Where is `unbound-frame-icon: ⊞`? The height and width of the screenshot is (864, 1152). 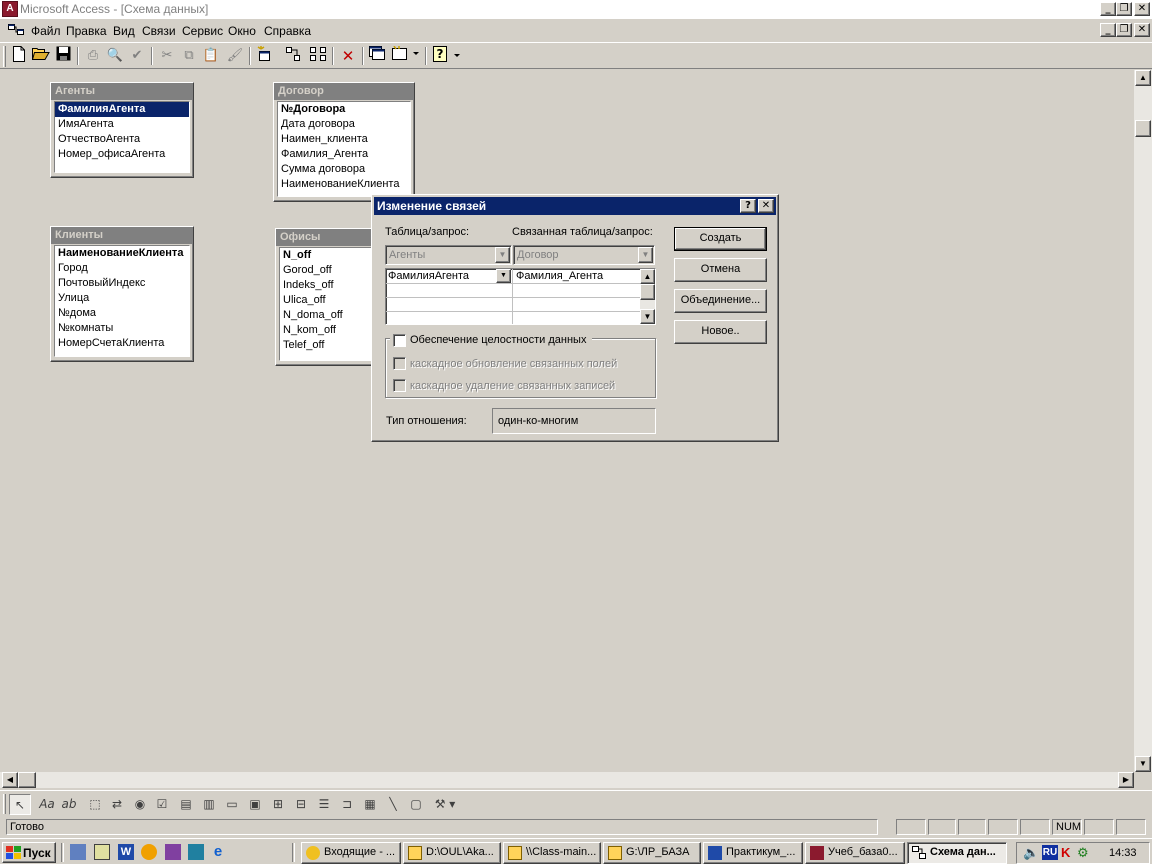 unbound-frame-icon: ⊞ is located at coordinates (278, 804).